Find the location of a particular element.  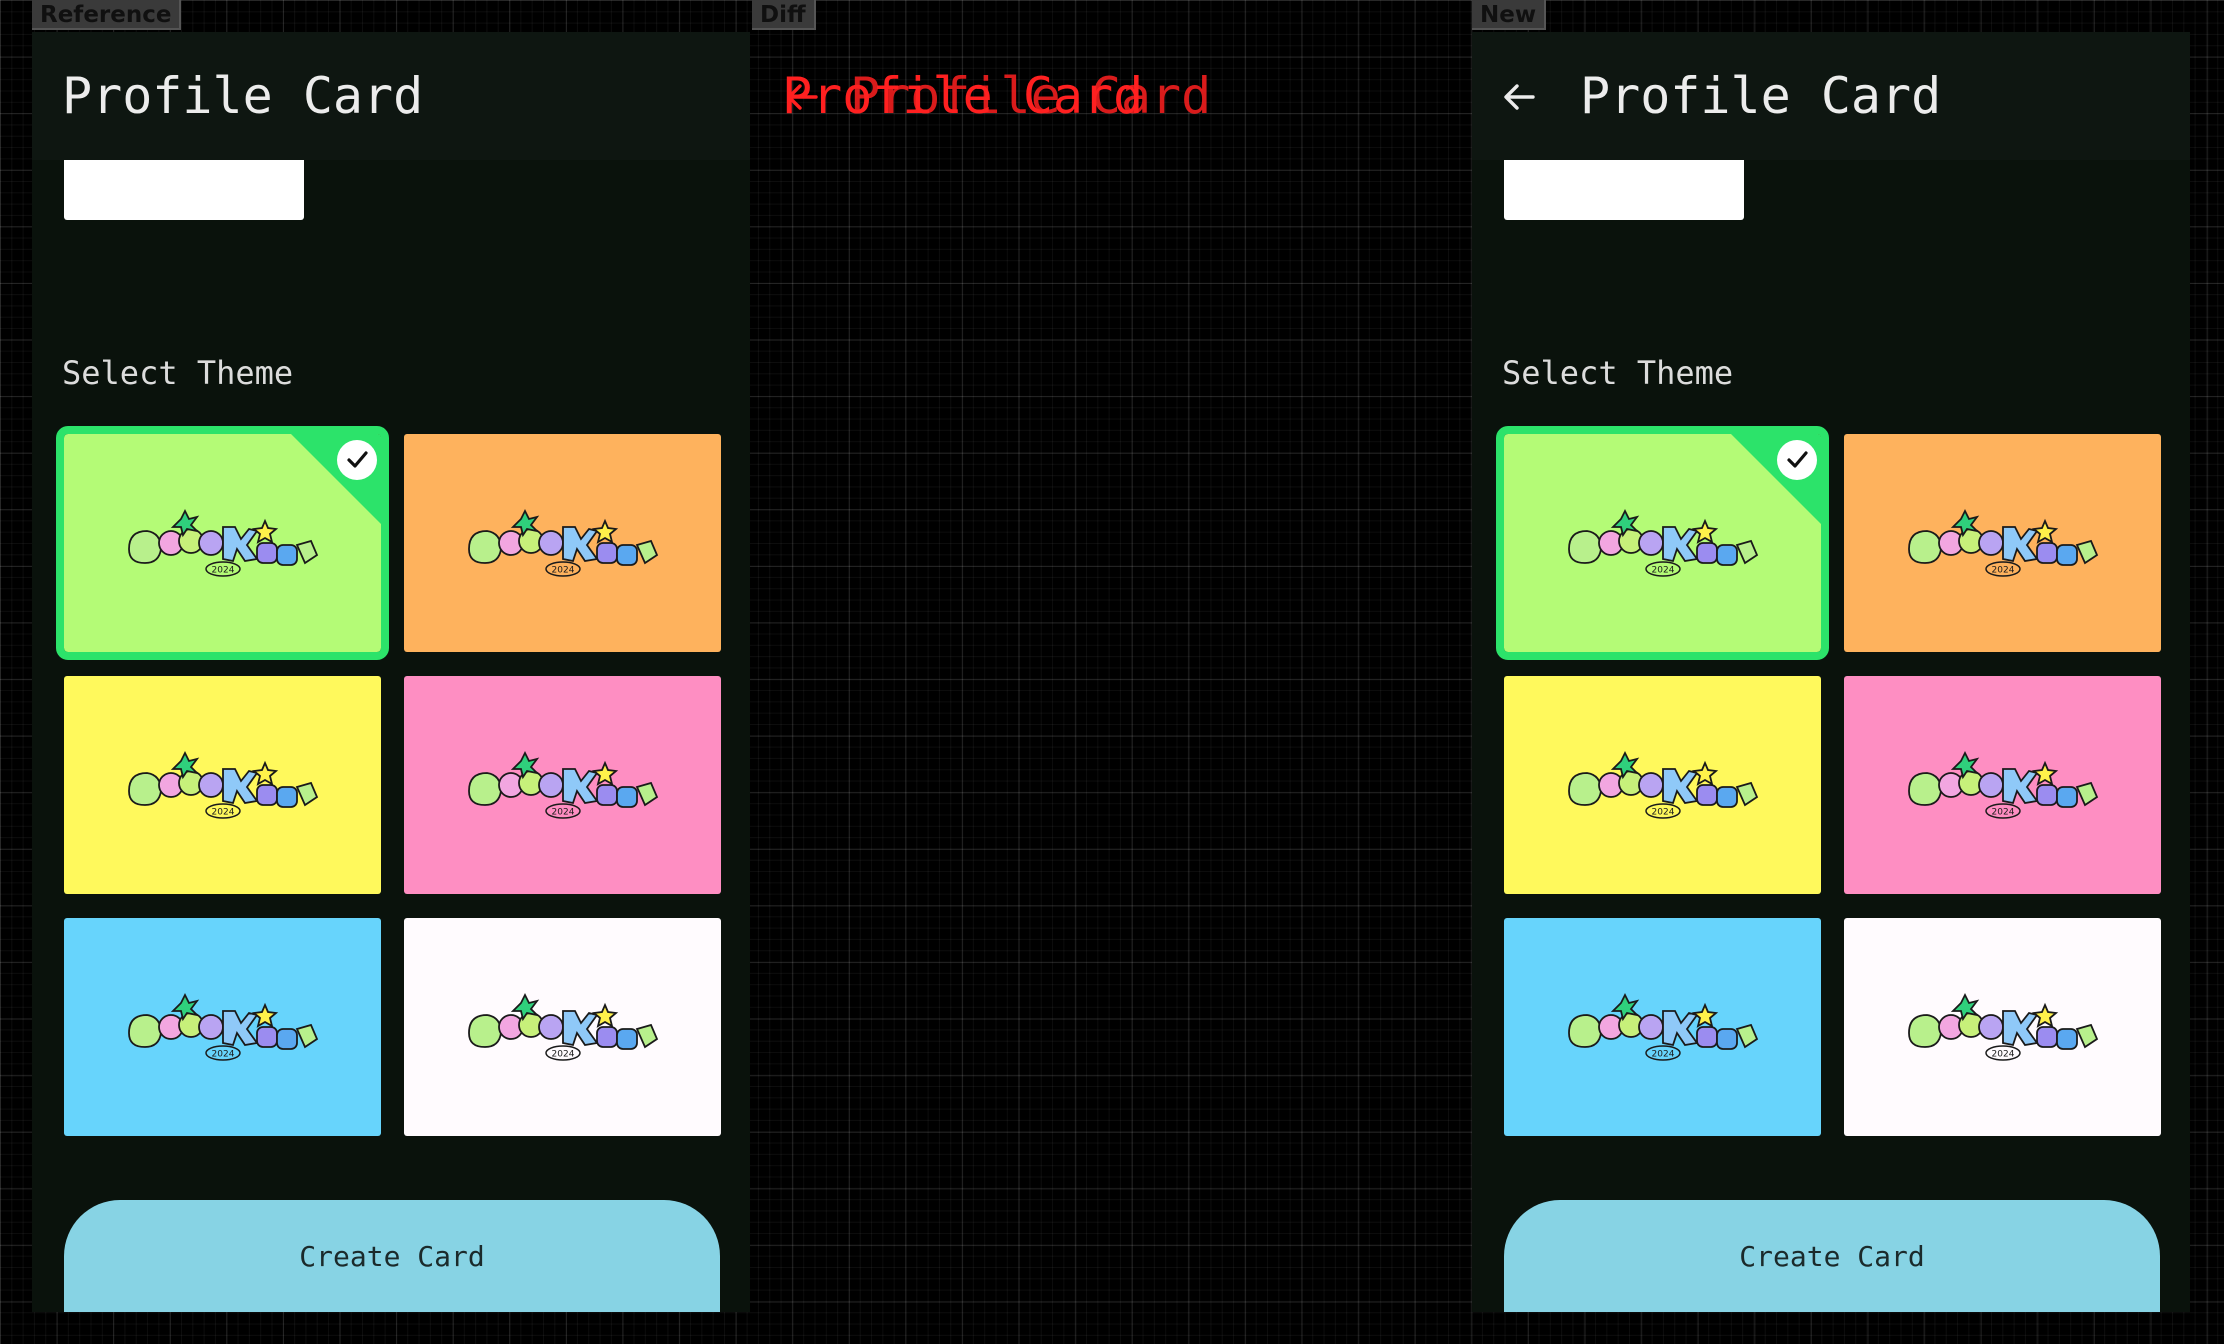

reference-tag: Reference is located at coordinates (107, 15).